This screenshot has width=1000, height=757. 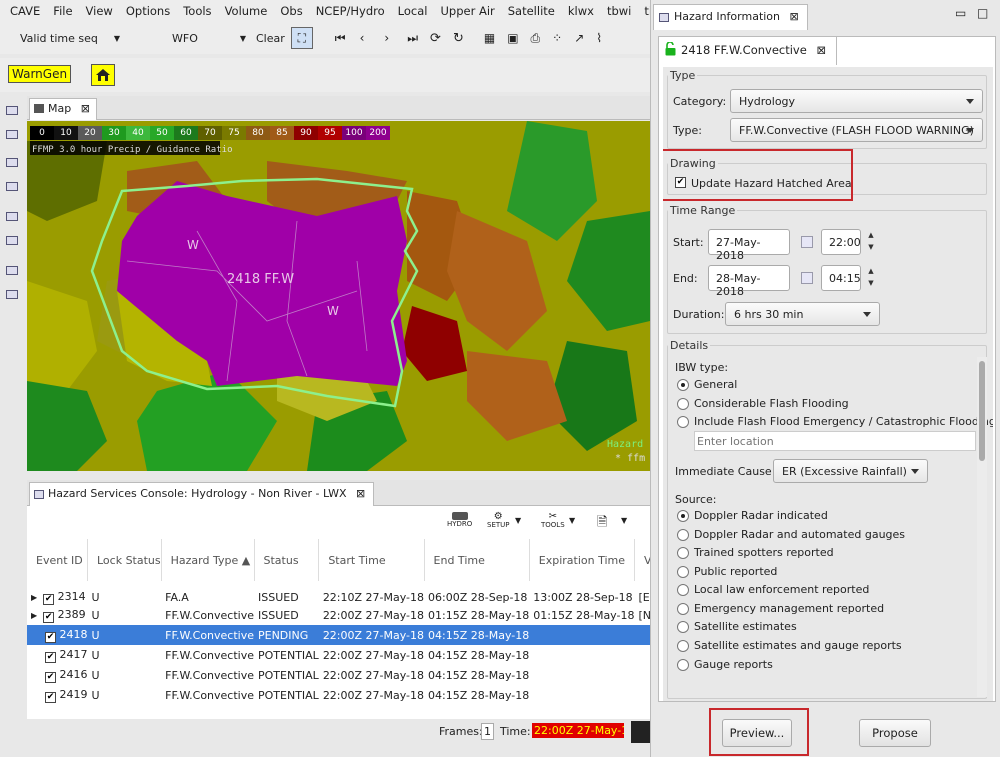 I want to click on sample-icon: ⌇, so click(x=599, y=38).